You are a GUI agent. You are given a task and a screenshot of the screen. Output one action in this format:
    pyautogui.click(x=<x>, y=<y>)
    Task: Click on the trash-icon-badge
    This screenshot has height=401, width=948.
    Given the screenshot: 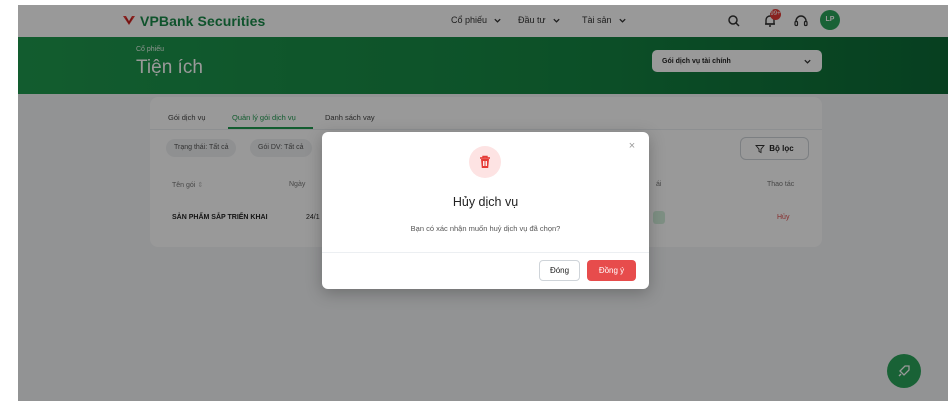 What is the action you would take?
    pyautogui.click(x=485, y=162)
    